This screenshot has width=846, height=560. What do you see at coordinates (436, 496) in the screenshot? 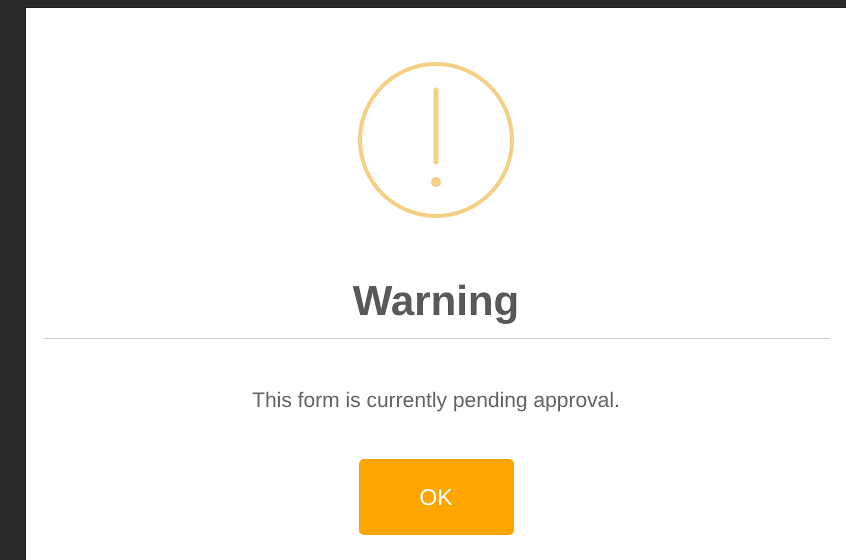
I see `ok-button: OK` at bounding box center [436, 496].